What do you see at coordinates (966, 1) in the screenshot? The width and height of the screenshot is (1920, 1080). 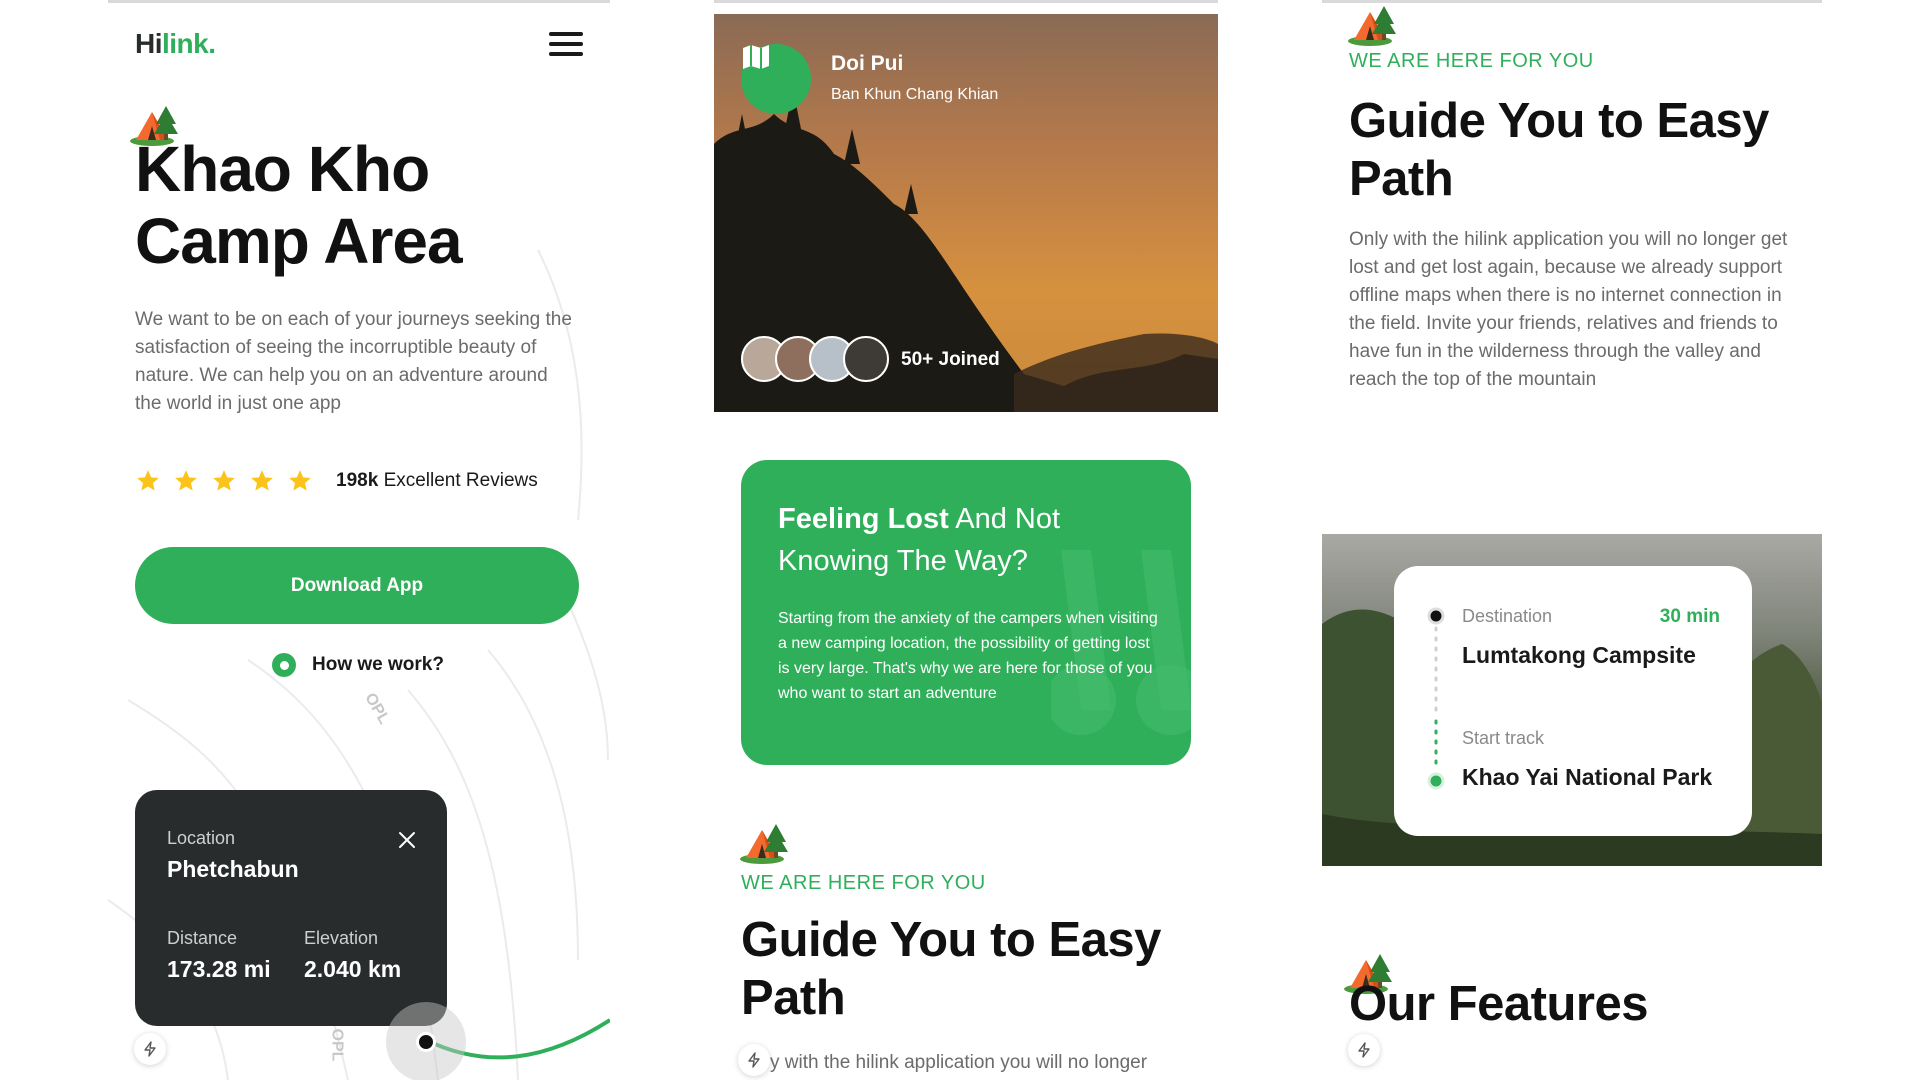 I see `top-divider` at bounding box center [966, 1].